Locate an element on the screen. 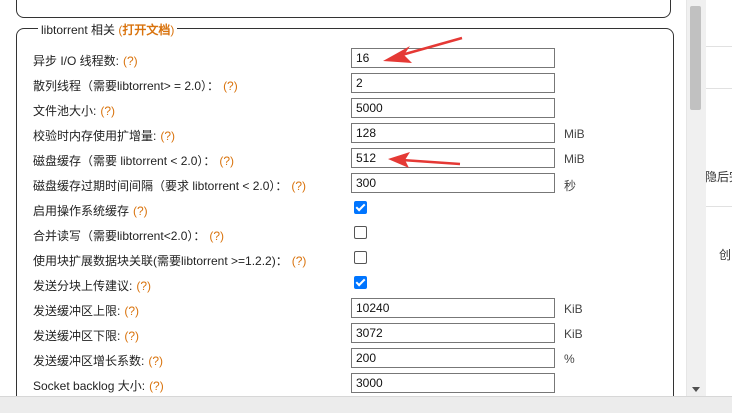  setting-input: 3072 is located at coordinates (453, 333).